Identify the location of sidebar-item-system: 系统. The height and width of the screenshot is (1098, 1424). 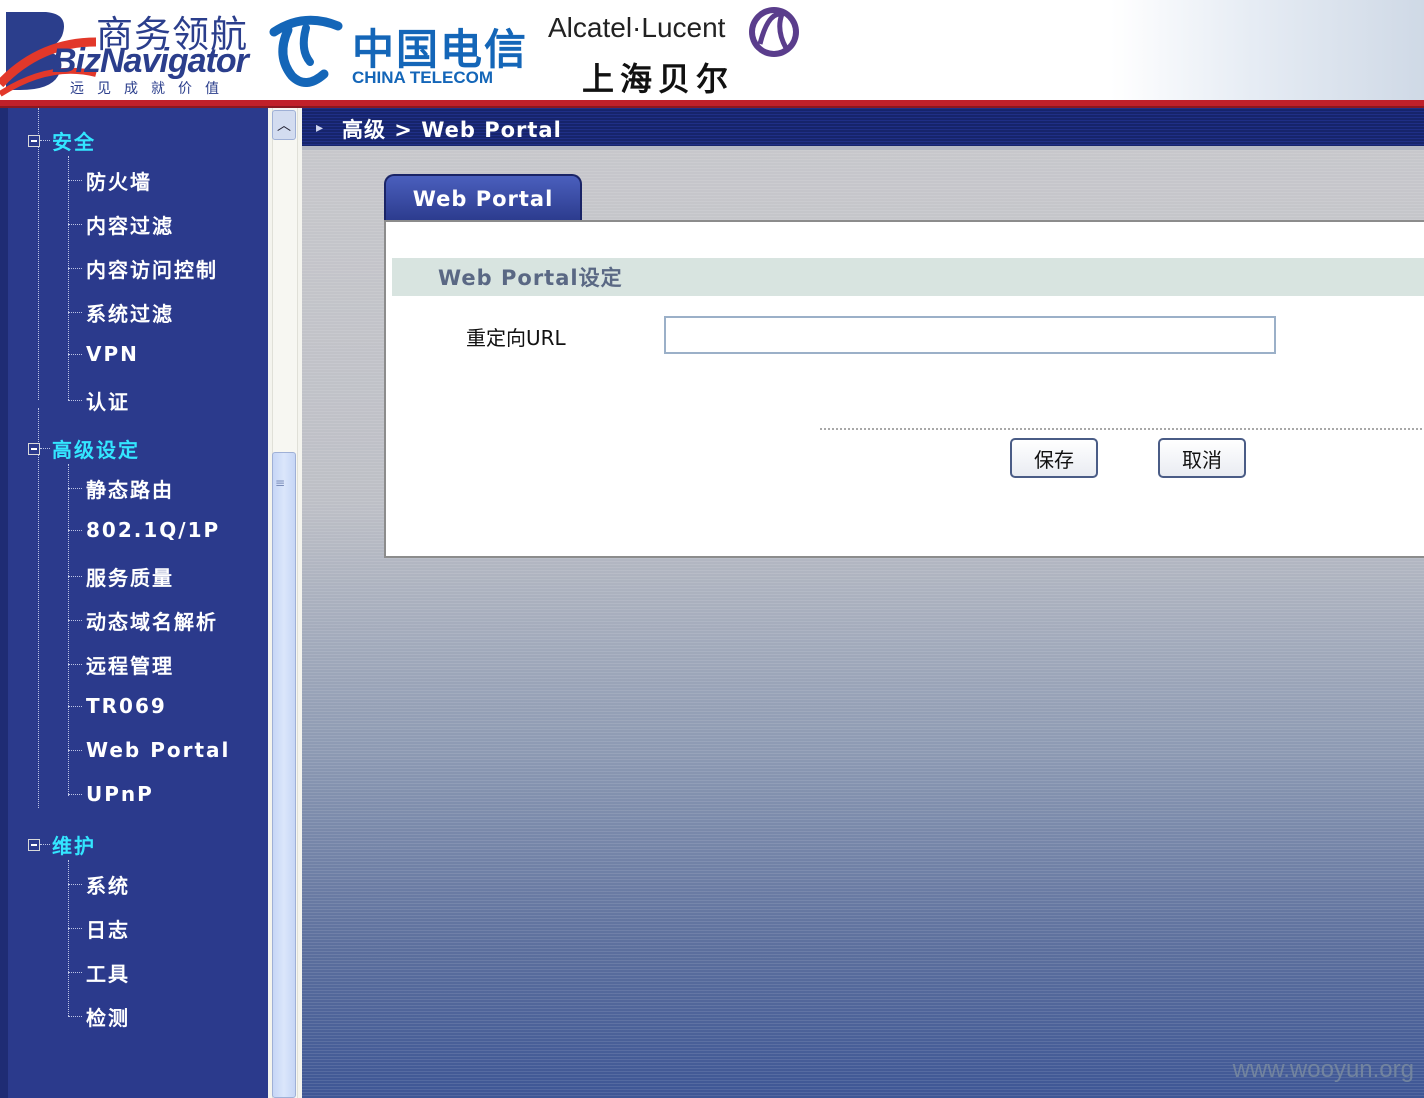
(99, 884).